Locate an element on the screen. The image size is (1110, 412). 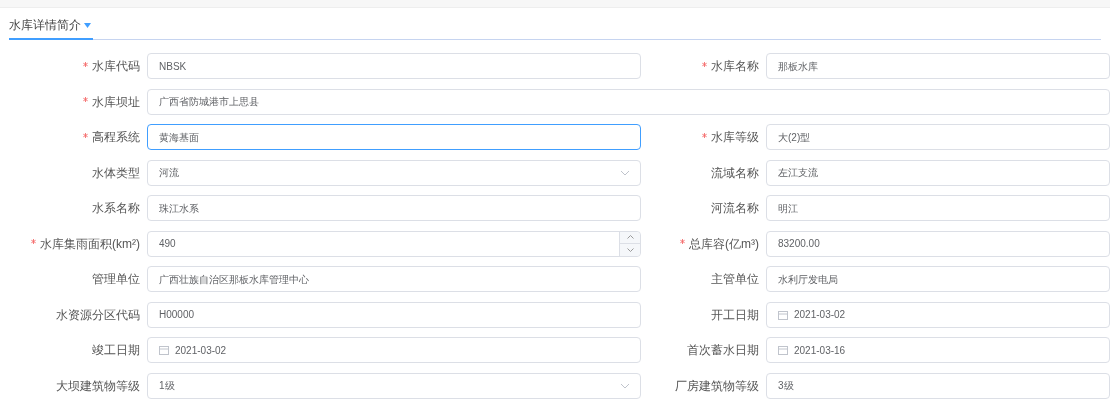
field-label: 水库等级 is located at coordinates (735, 137).